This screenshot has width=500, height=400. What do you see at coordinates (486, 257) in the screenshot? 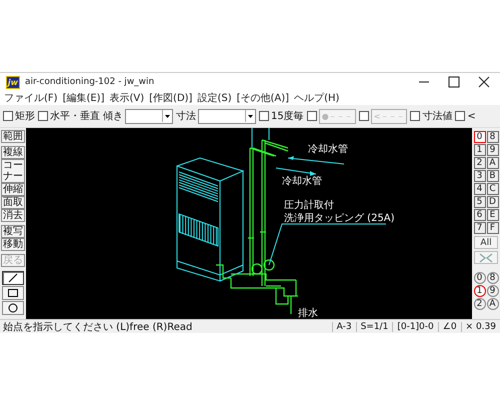
I see `cross-arrows-icon` at bounding box center [486, 257].